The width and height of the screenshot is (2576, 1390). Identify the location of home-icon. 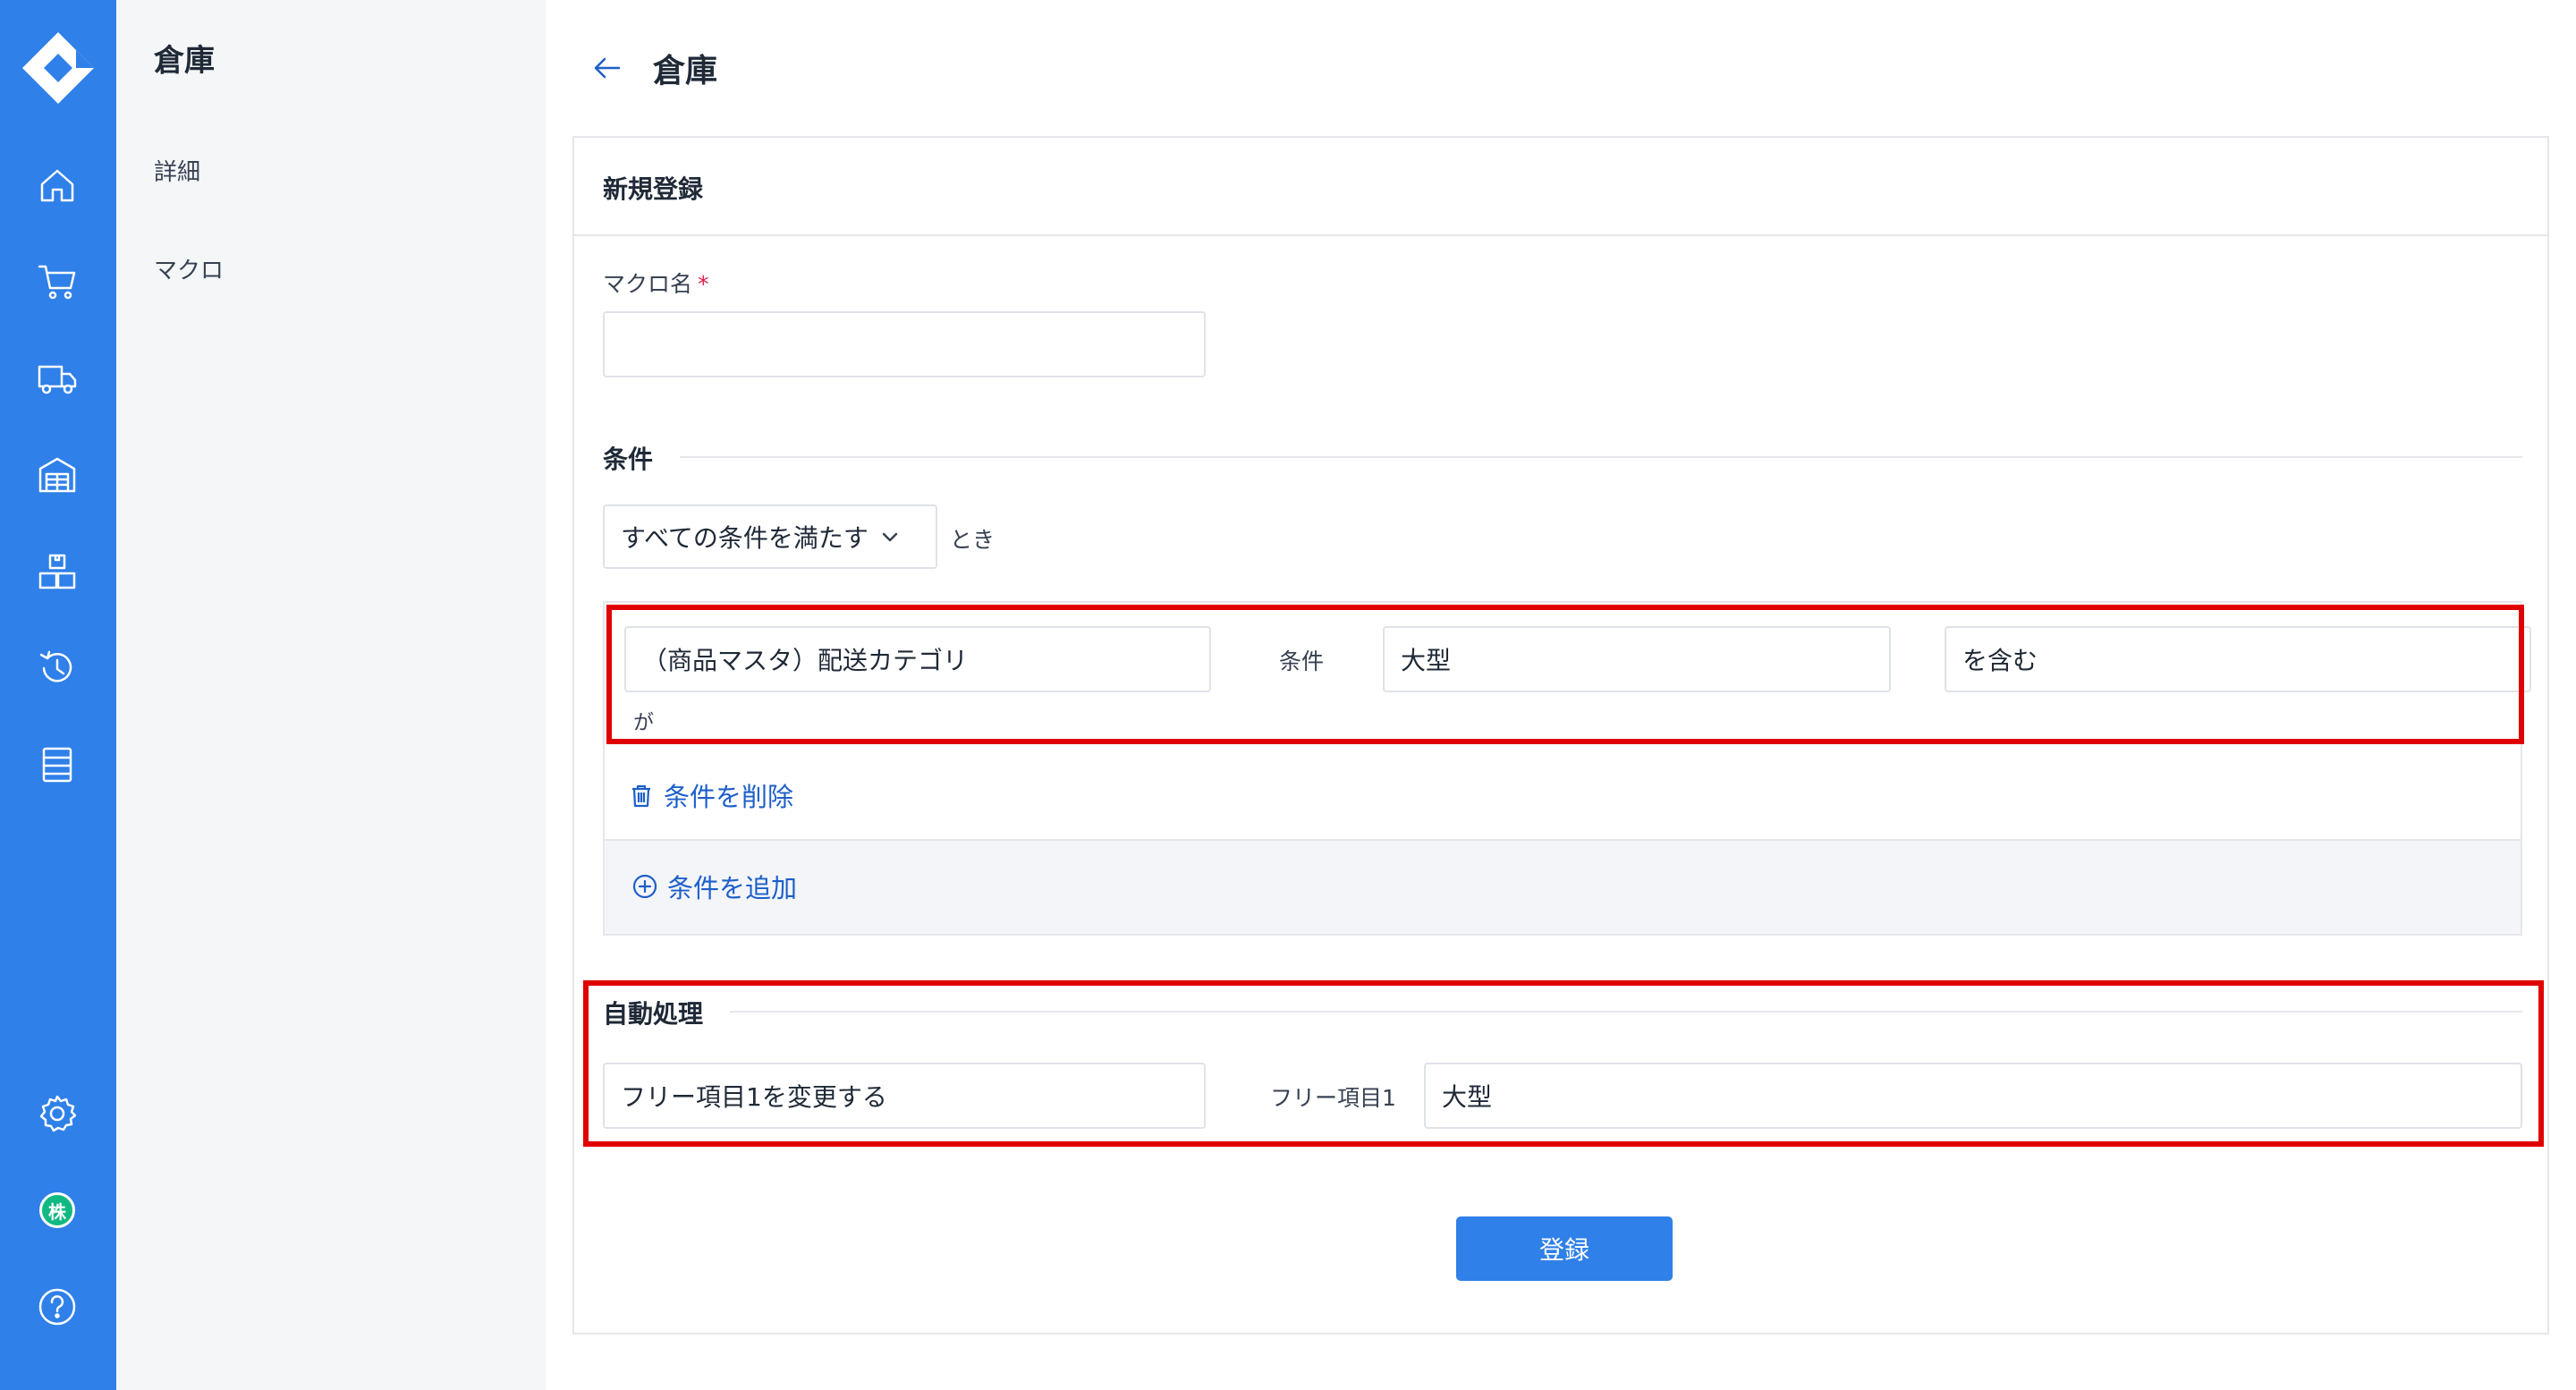
(57, 185).